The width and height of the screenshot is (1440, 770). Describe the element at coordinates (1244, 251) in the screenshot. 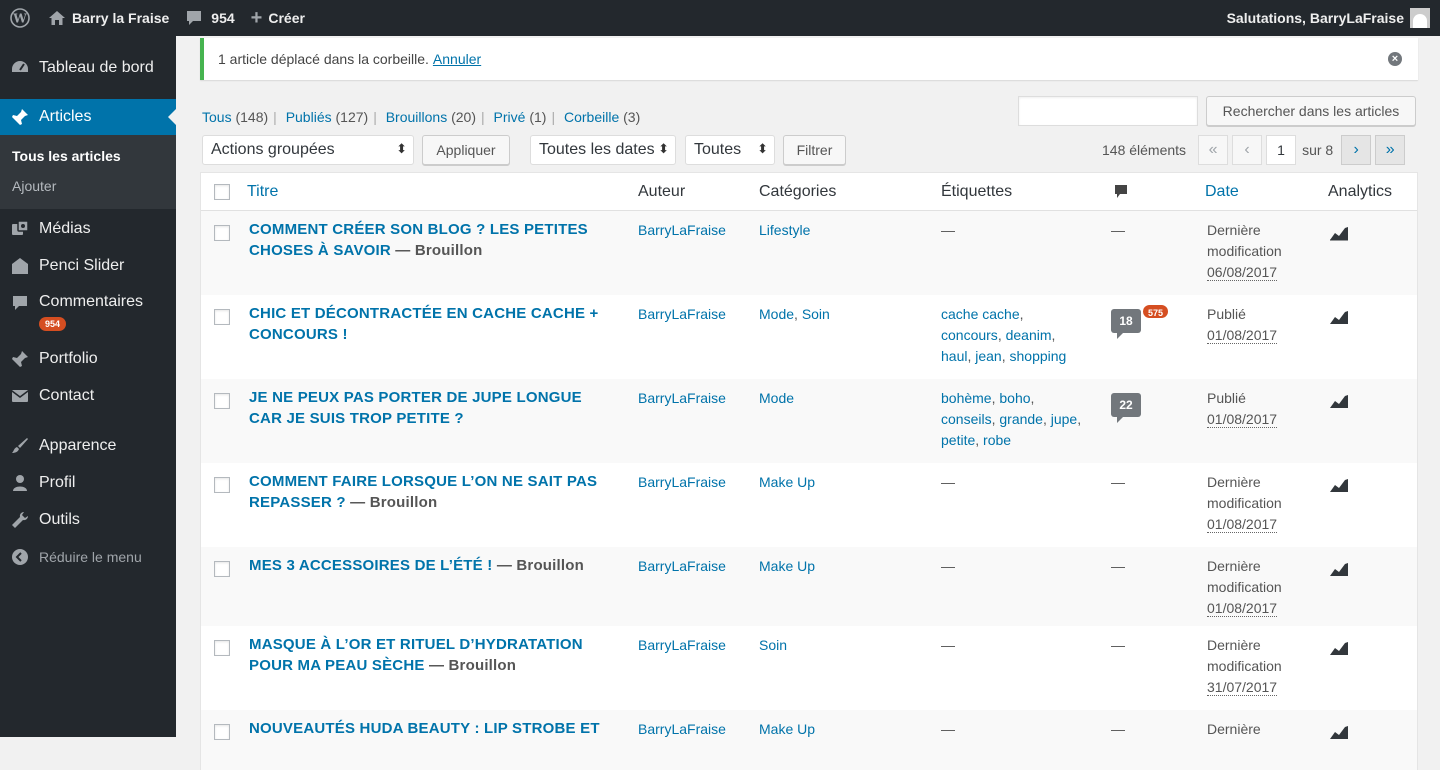

I see `post-date: Dernière modification 06/08/2017` at that location.